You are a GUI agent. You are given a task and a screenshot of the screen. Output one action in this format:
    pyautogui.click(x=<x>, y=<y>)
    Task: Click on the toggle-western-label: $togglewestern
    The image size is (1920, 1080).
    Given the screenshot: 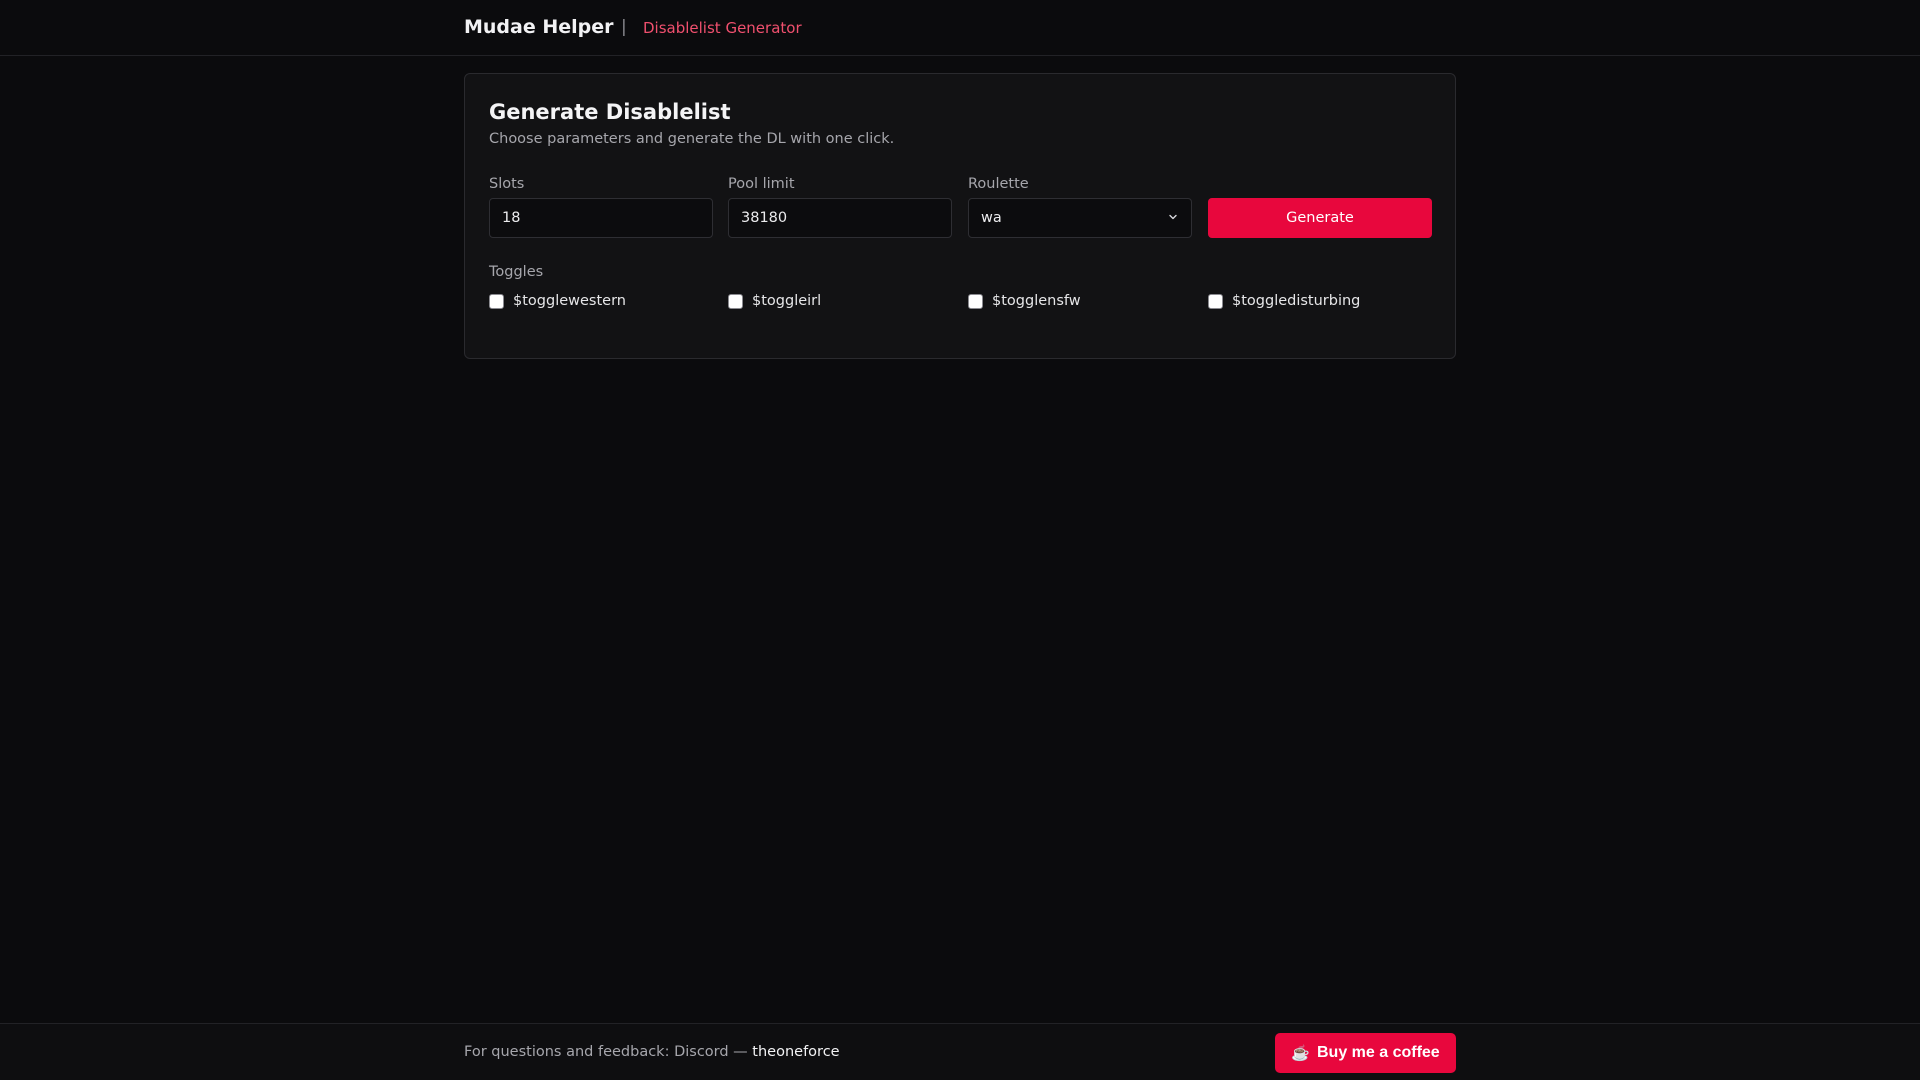 What is the action you would take?
    pyautogui.click(x=569, y=301)
    